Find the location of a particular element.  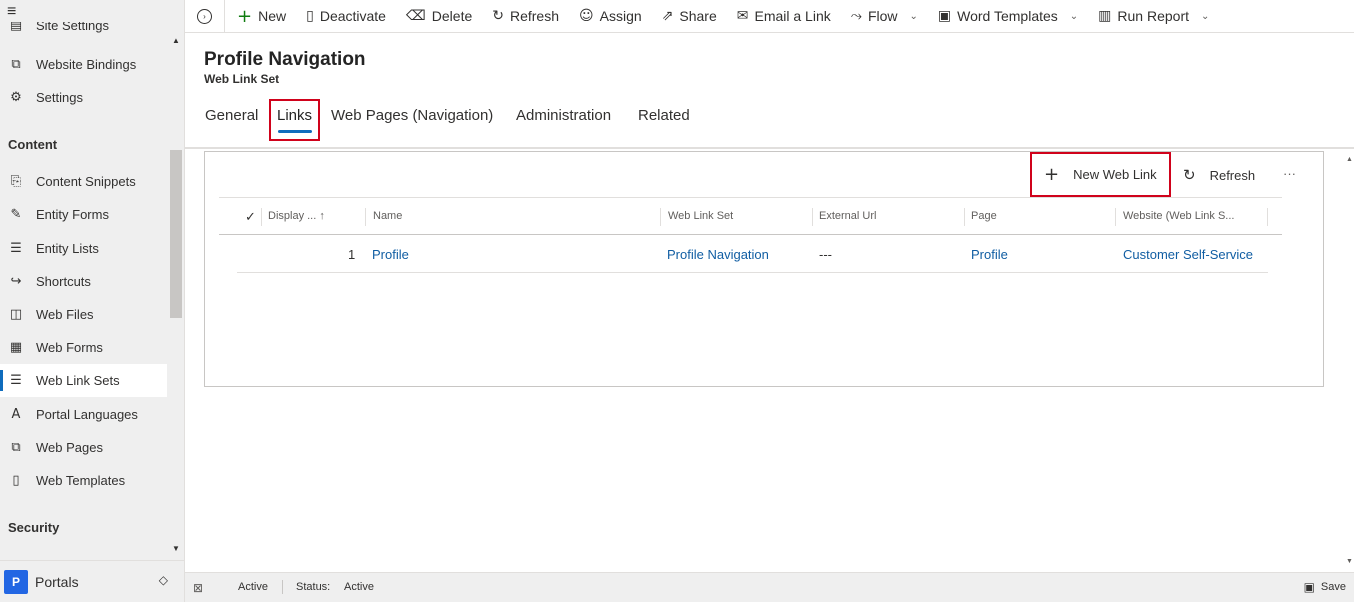

share-button: ⇗ Share is located at coordinates (689, 16).